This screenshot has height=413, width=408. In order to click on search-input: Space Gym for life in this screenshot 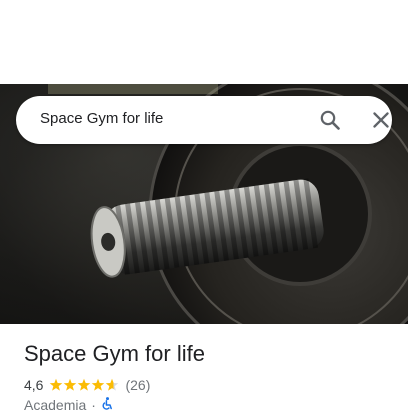, I will do `click(101, 118)`.